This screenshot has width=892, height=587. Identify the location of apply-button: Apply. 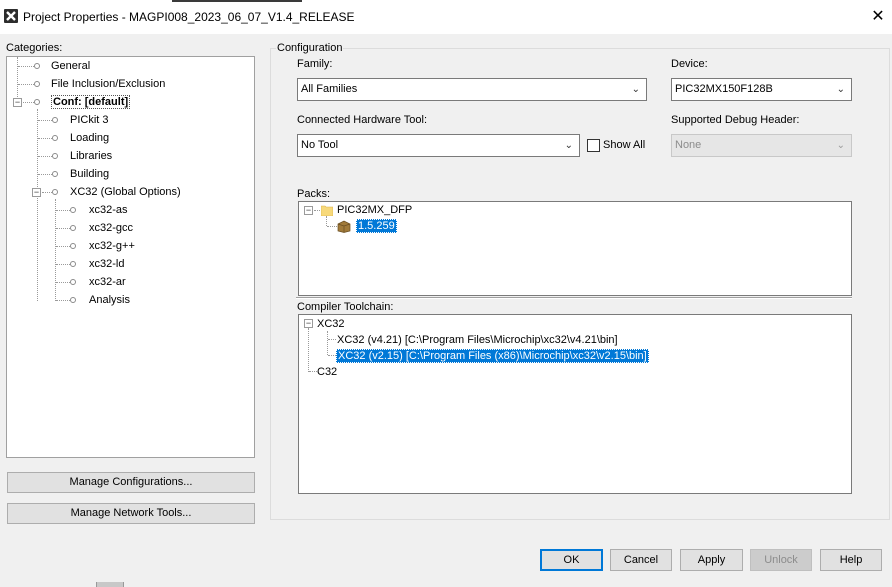
(711, 560).